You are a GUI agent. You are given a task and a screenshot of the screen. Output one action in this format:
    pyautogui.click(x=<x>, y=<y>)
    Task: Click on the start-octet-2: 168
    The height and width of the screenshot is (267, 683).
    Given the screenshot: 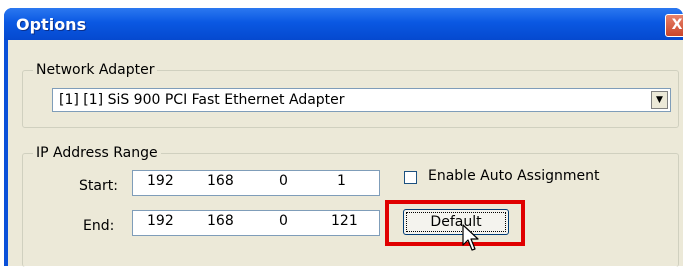 What is the action you would take?
    pyautogui.click(x=220, y=181)
    